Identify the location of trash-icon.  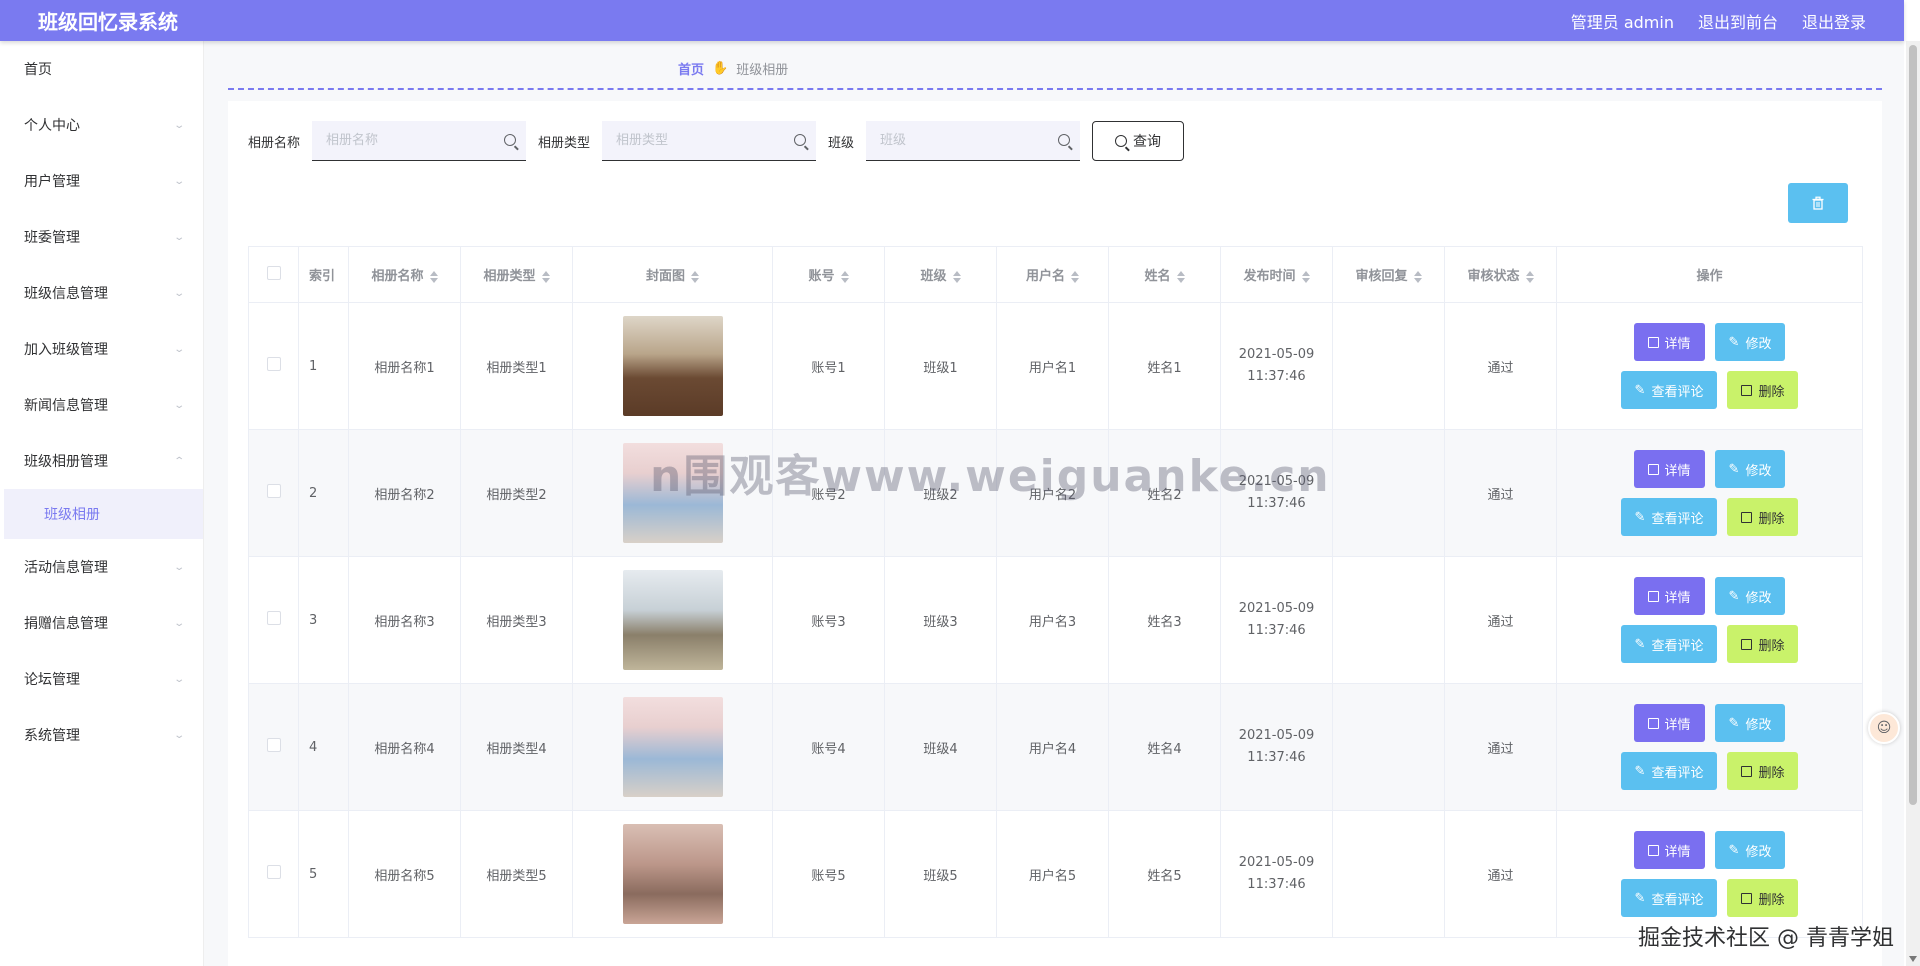
(1747, 517).